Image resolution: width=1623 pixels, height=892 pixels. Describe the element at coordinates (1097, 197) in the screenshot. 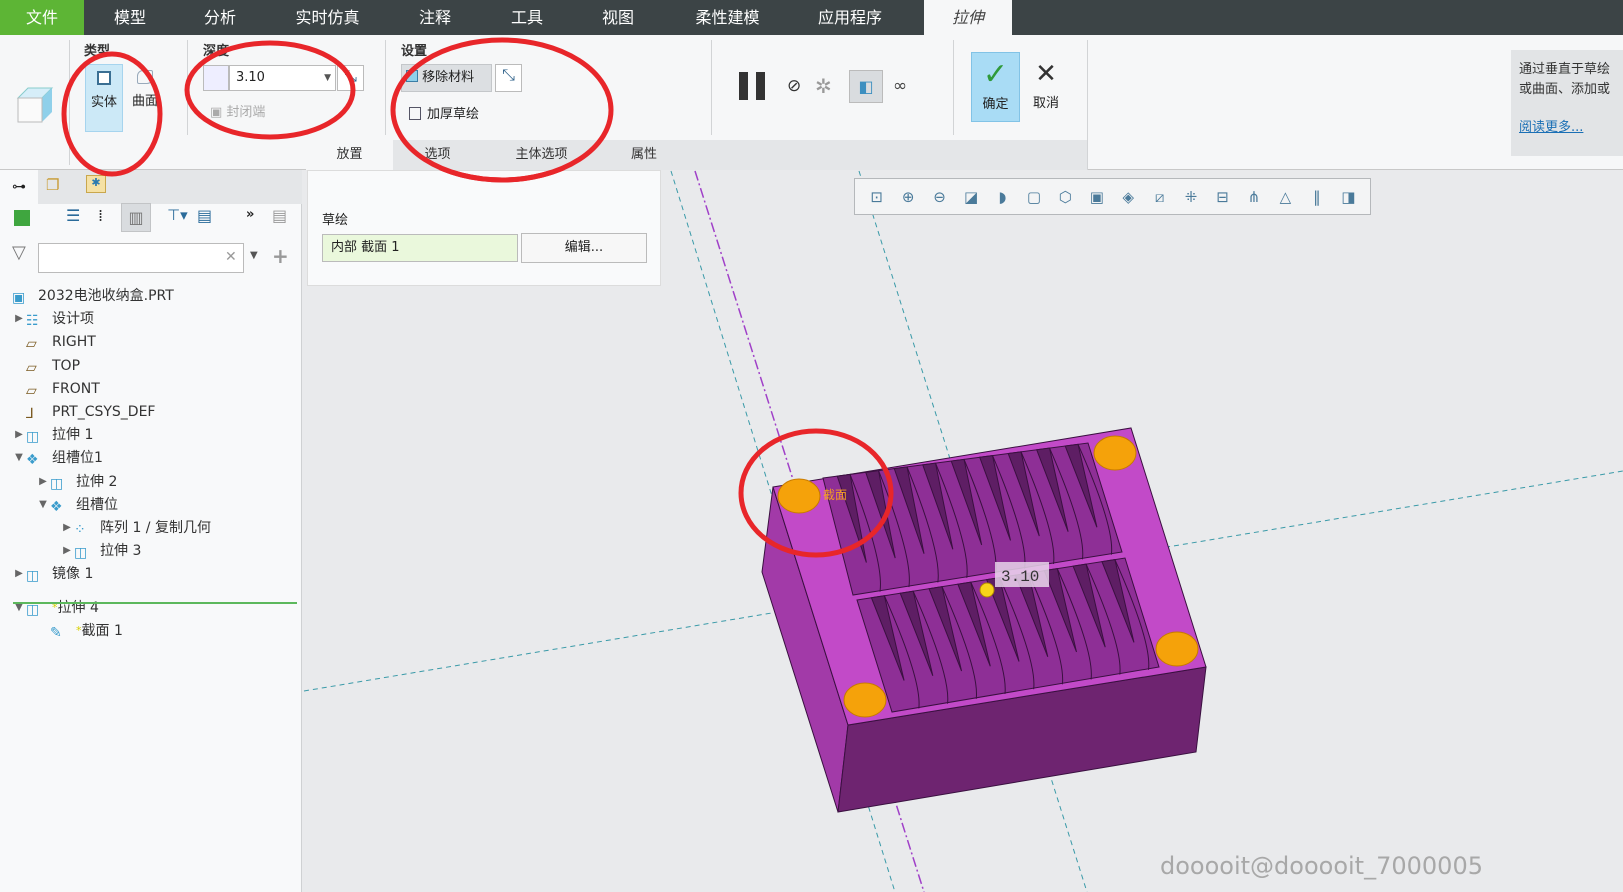

I see `perspective-icon: ▣` at that location.